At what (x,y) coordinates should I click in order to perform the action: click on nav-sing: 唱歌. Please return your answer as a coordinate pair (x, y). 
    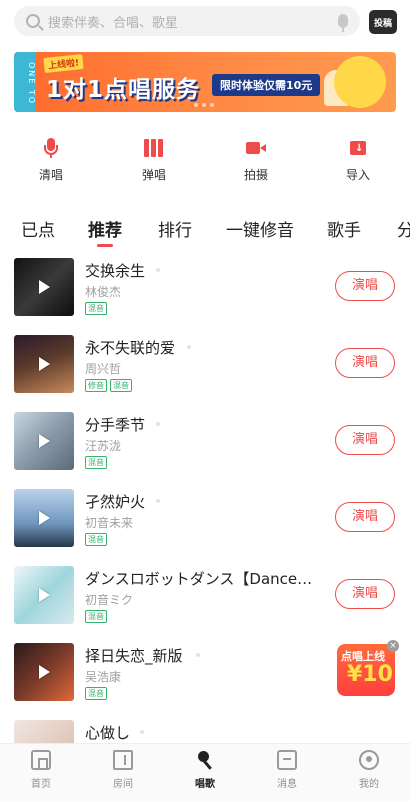
    Looking at the image, I should click on (205, 770).